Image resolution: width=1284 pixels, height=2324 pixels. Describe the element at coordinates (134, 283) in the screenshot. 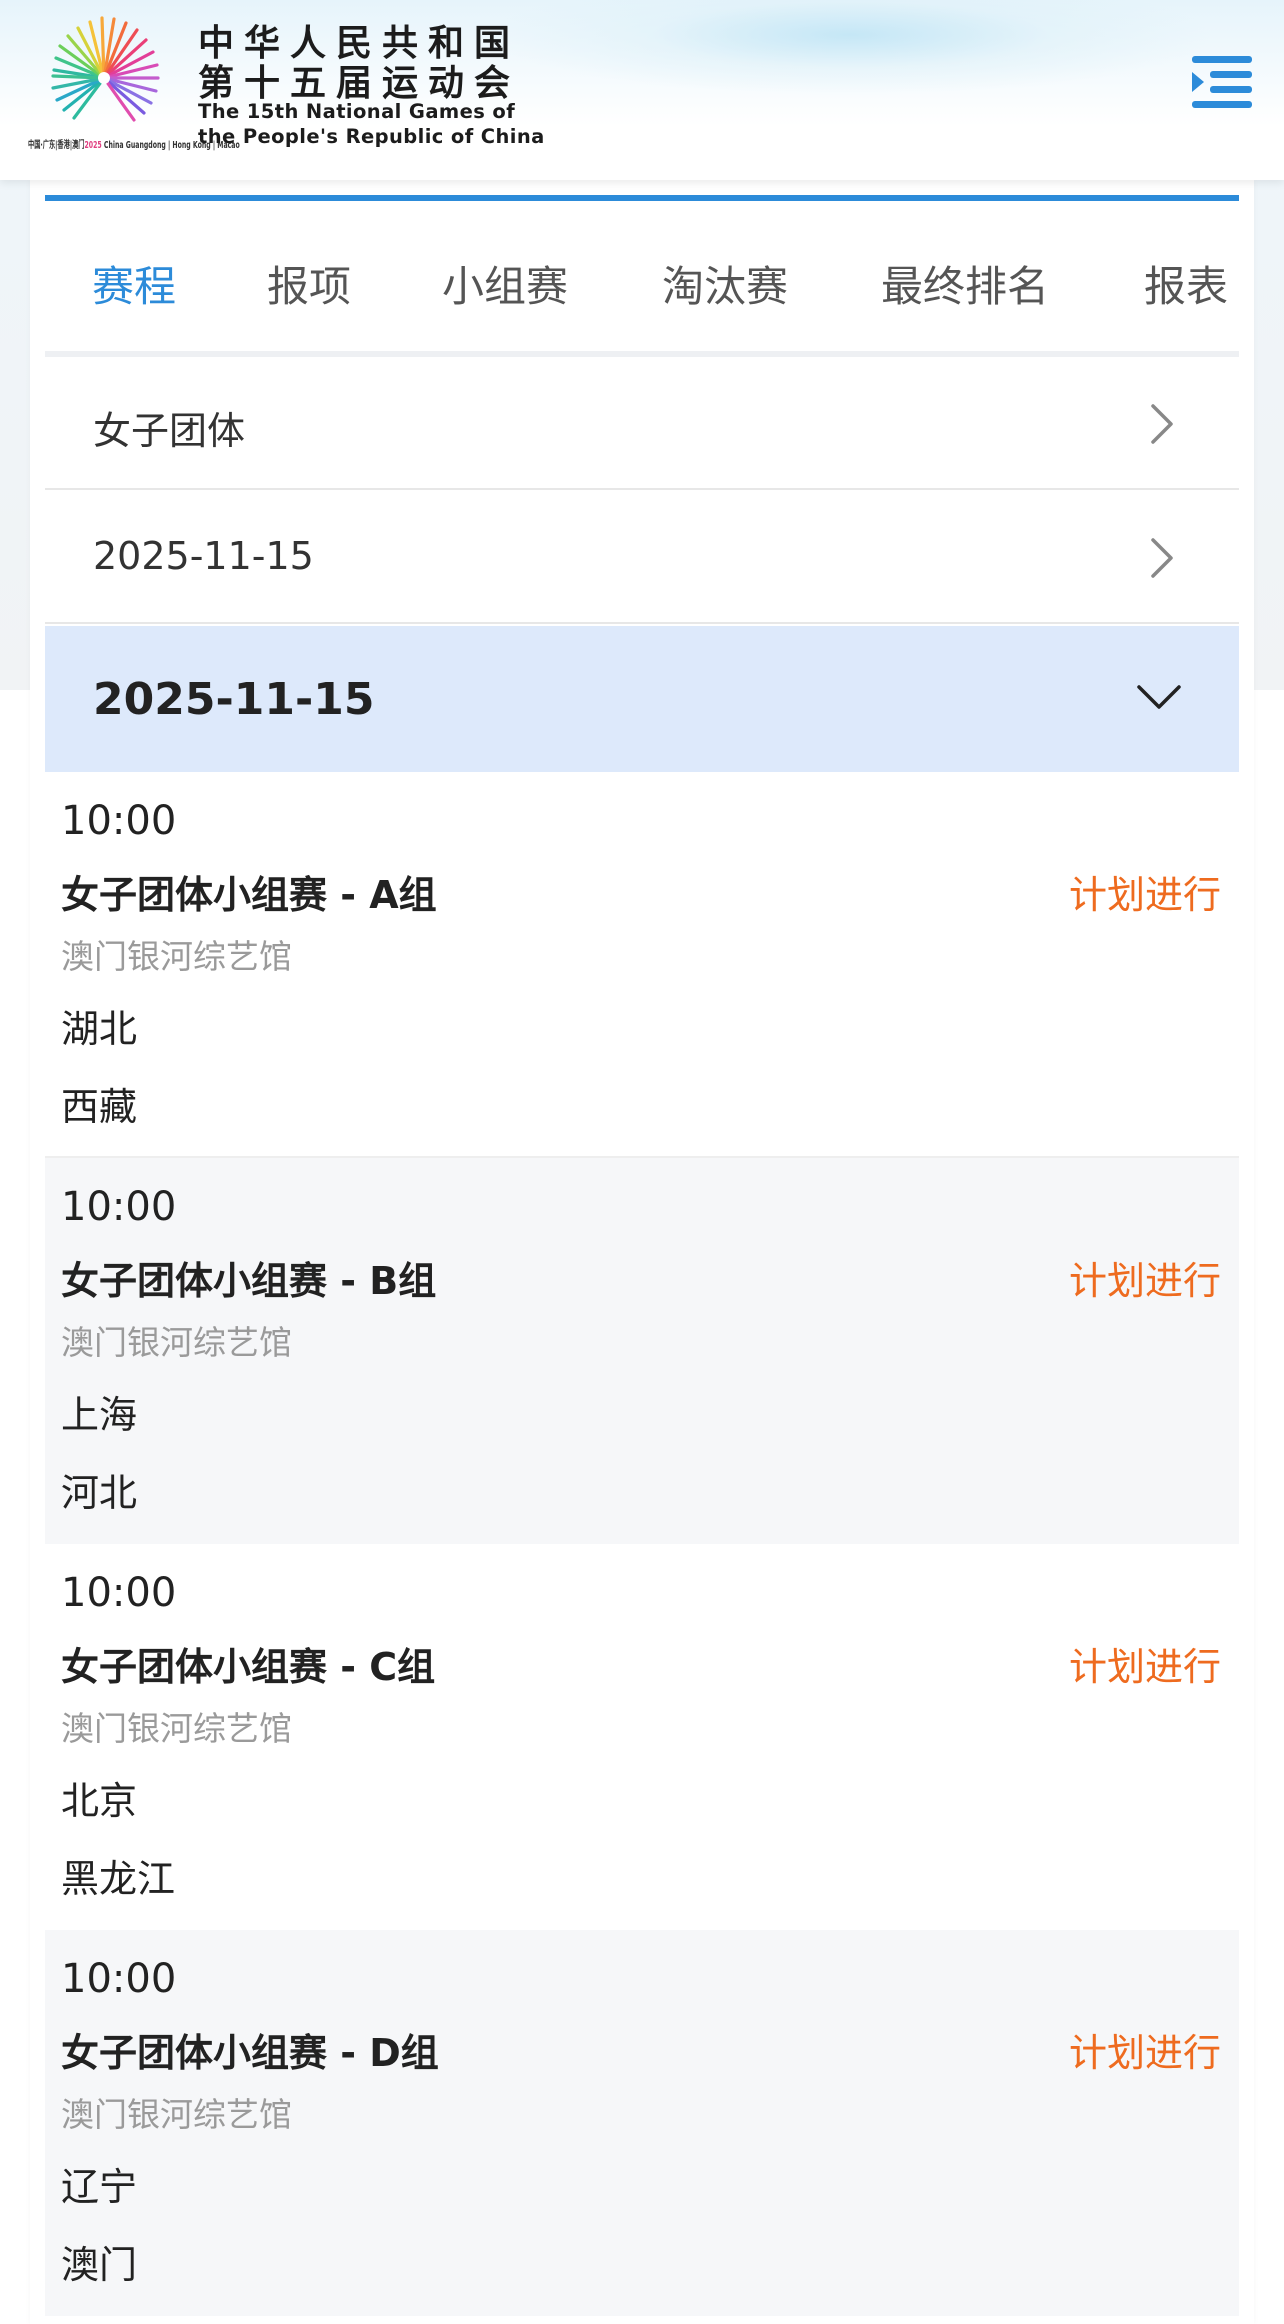

I see `tab-schedule: 赛程` at that location.